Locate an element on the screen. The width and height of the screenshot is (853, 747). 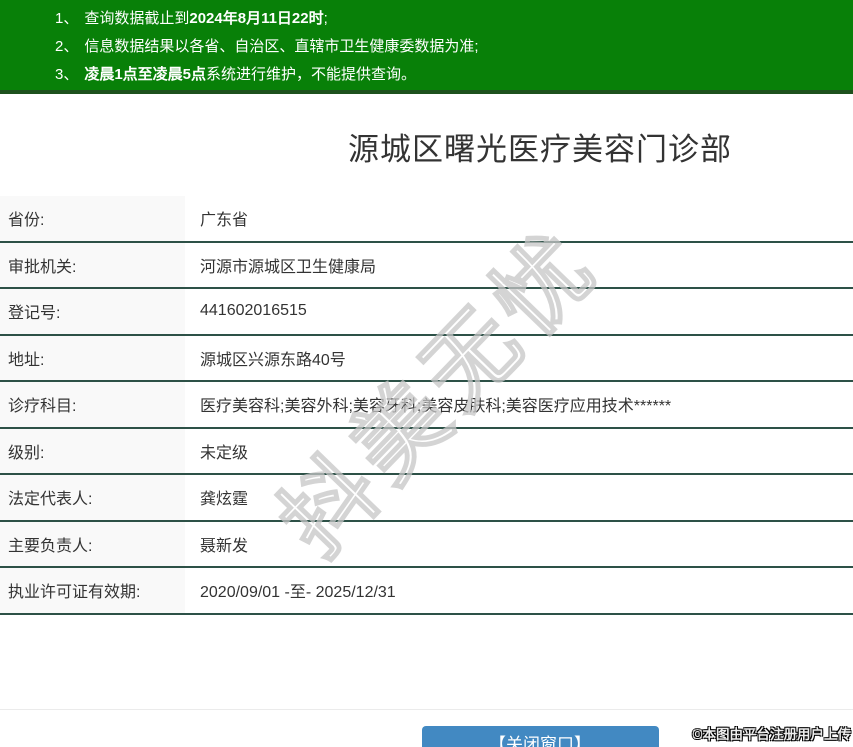
table-row-license-validity: 执业许可证有效期: 2020/09/01 -至- 2025/12/31 is located at coordinates (426, 591).